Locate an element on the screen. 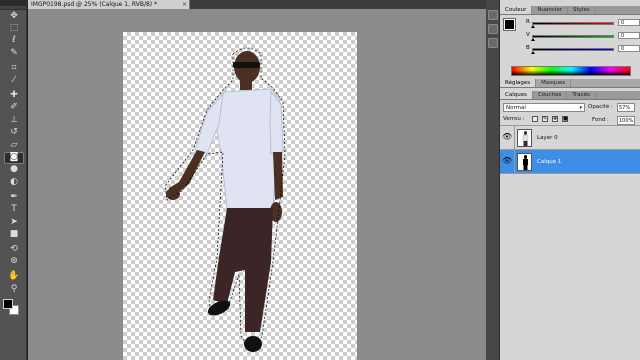 Image resolution: width=640 pixels, height=360 pixels. channel-blue-label: B is located at coordinates (528, 48).